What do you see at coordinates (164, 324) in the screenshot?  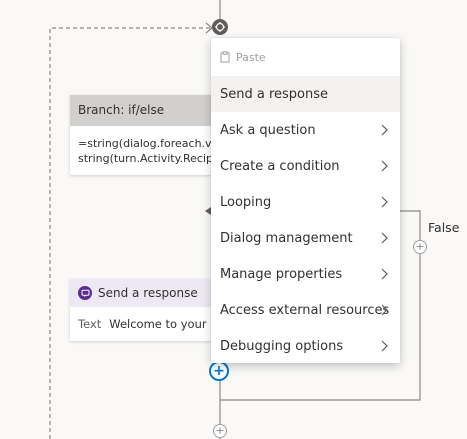 I see `send-card-field-value: Welcome to your bo` at bounding box center [164, 324].